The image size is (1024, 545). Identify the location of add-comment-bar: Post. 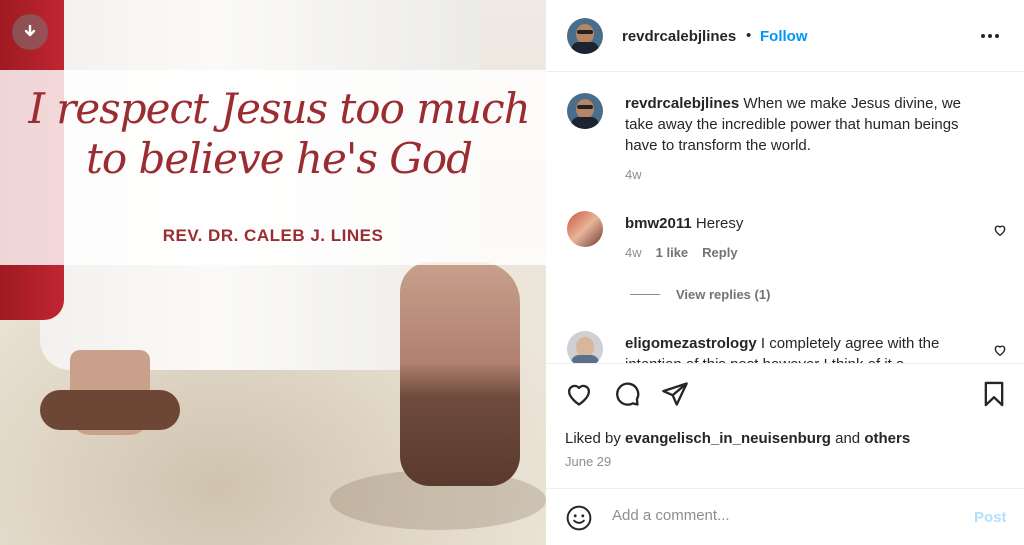
(785, 516).